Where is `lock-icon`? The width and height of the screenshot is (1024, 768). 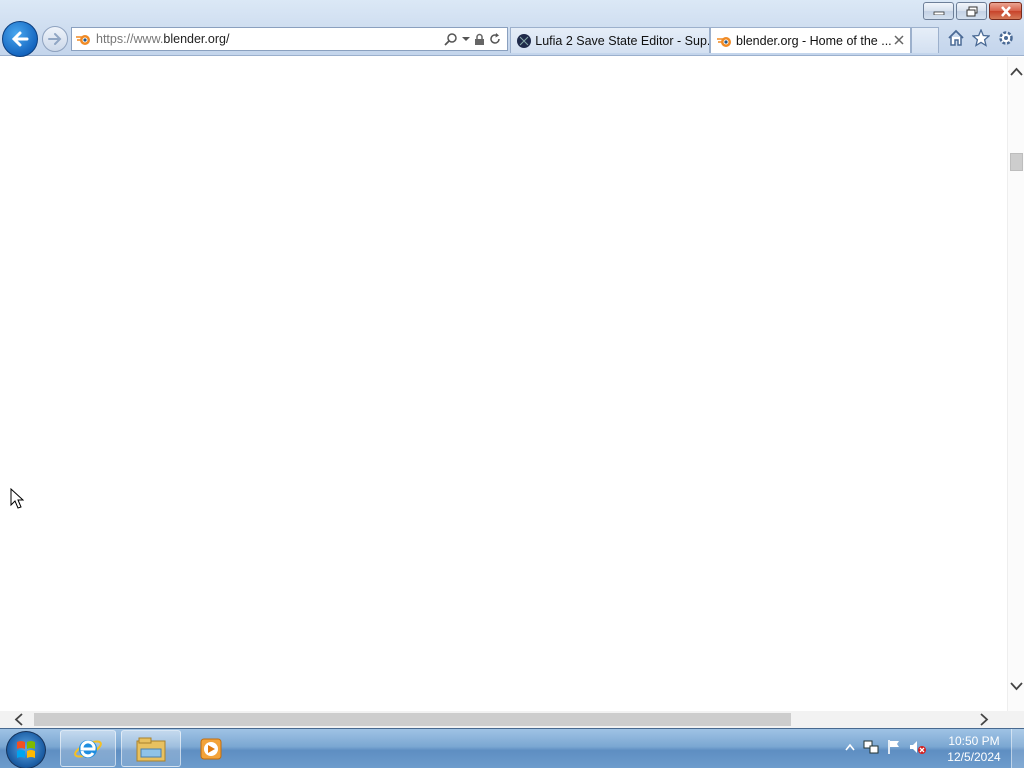 lock-icon is located at coordinates (479, 39).